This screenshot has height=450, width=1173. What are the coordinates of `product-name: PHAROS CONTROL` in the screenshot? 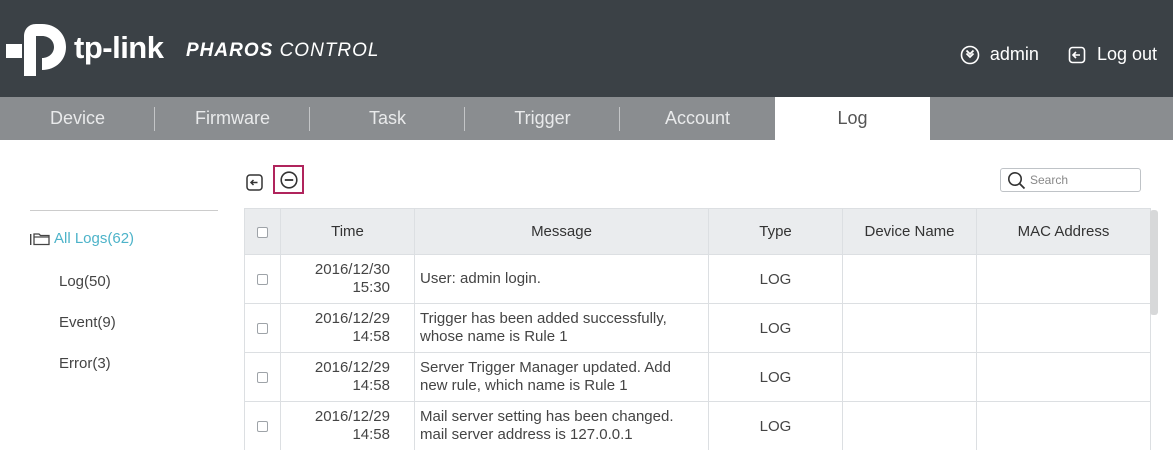 It's located at (282, 51).